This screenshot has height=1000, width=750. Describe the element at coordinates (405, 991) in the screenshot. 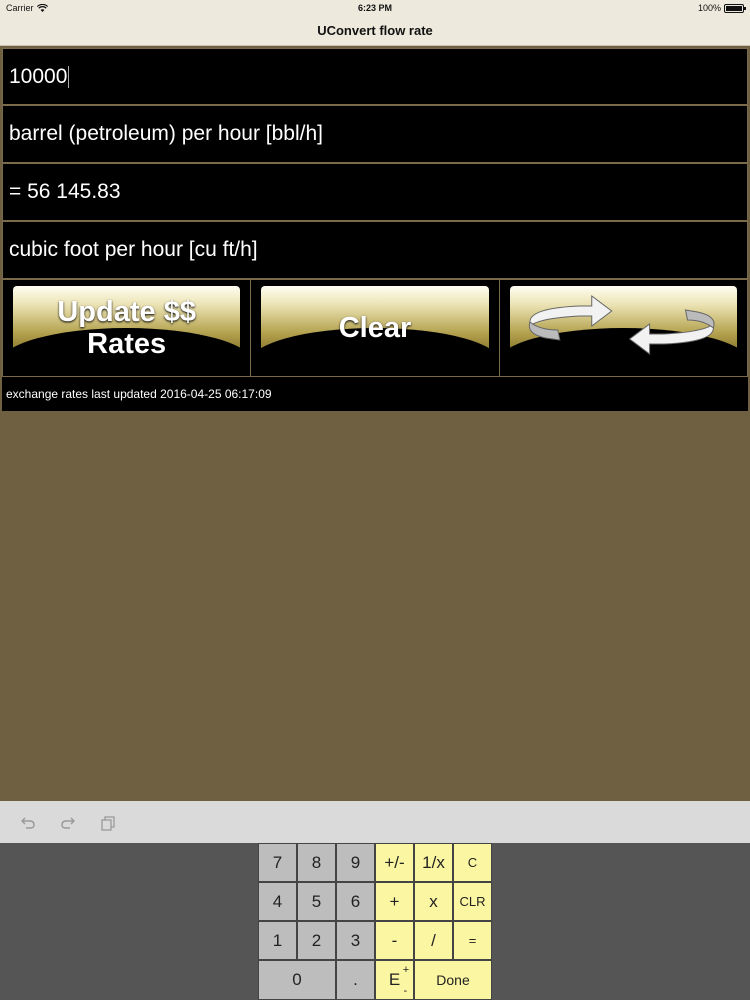

I see `exponent-minus: -` at that location.